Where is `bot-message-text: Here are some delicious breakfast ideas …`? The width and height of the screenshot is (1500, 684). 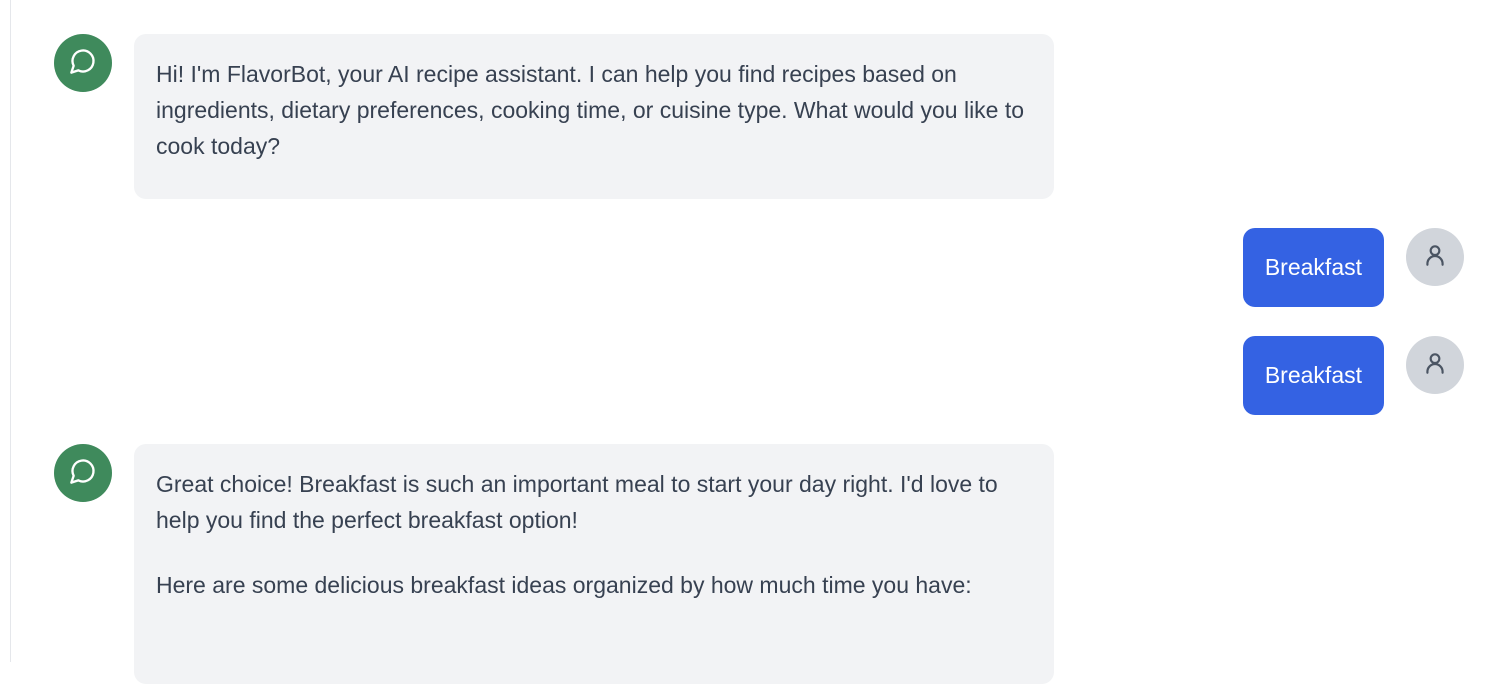 bot-message-text: Here are some delicious breakfast ideas … is located at coordinates (564, 585).